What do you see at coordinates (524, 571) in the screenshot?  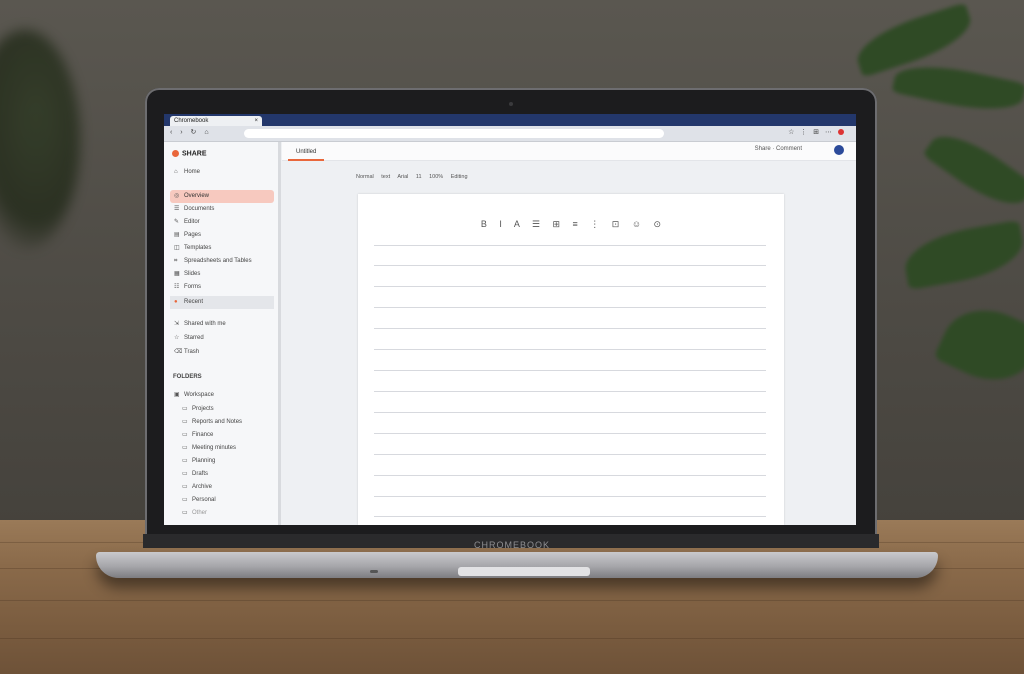 I see `lid-notch` at bounding box center [524, 571].